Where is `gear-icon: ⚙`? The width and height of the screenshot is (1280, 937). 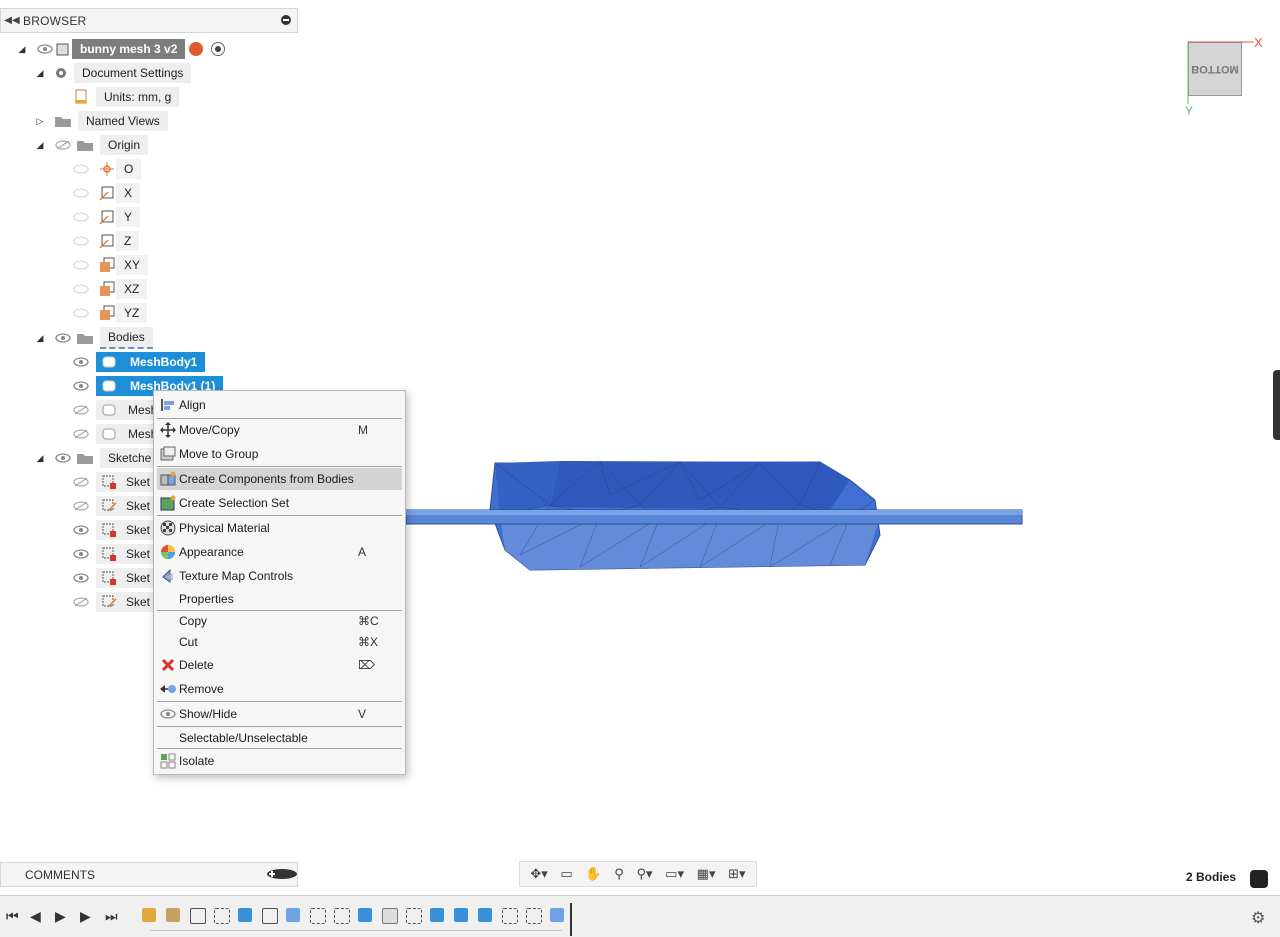 gear-icon: ⚙ is located at coordinates (1258, 918).